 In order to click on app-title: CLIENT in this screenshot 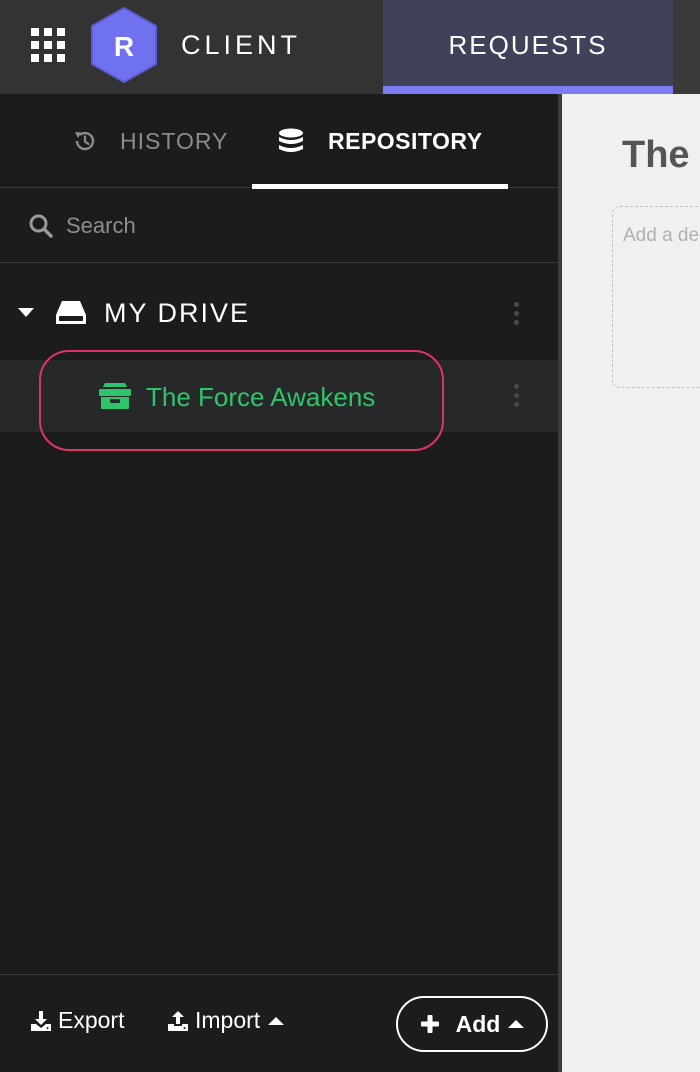, I will do `click(241, 45)`.